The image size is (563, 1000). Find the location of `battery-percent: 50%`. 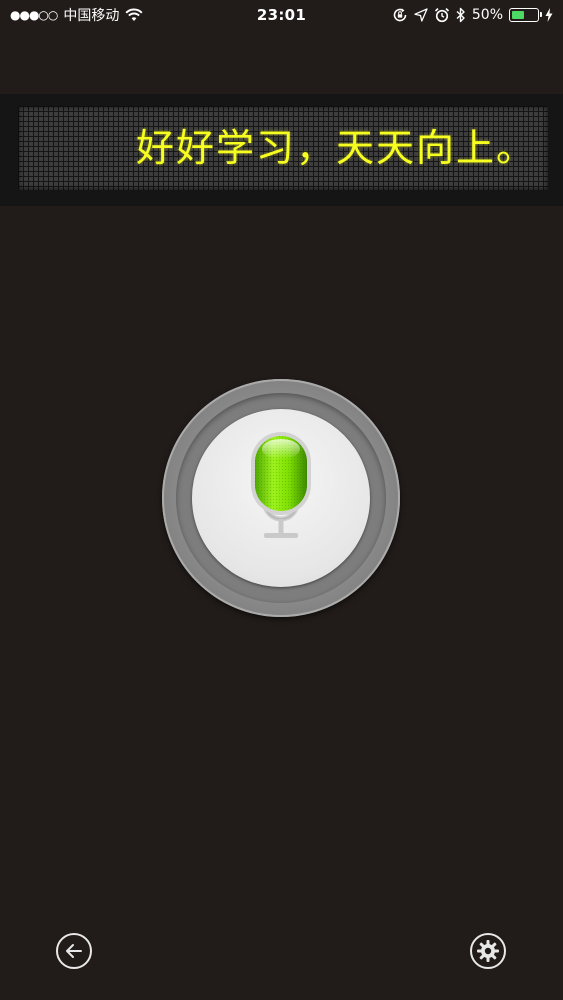

battery-percent: 50% is located at coordinates (487, 15).